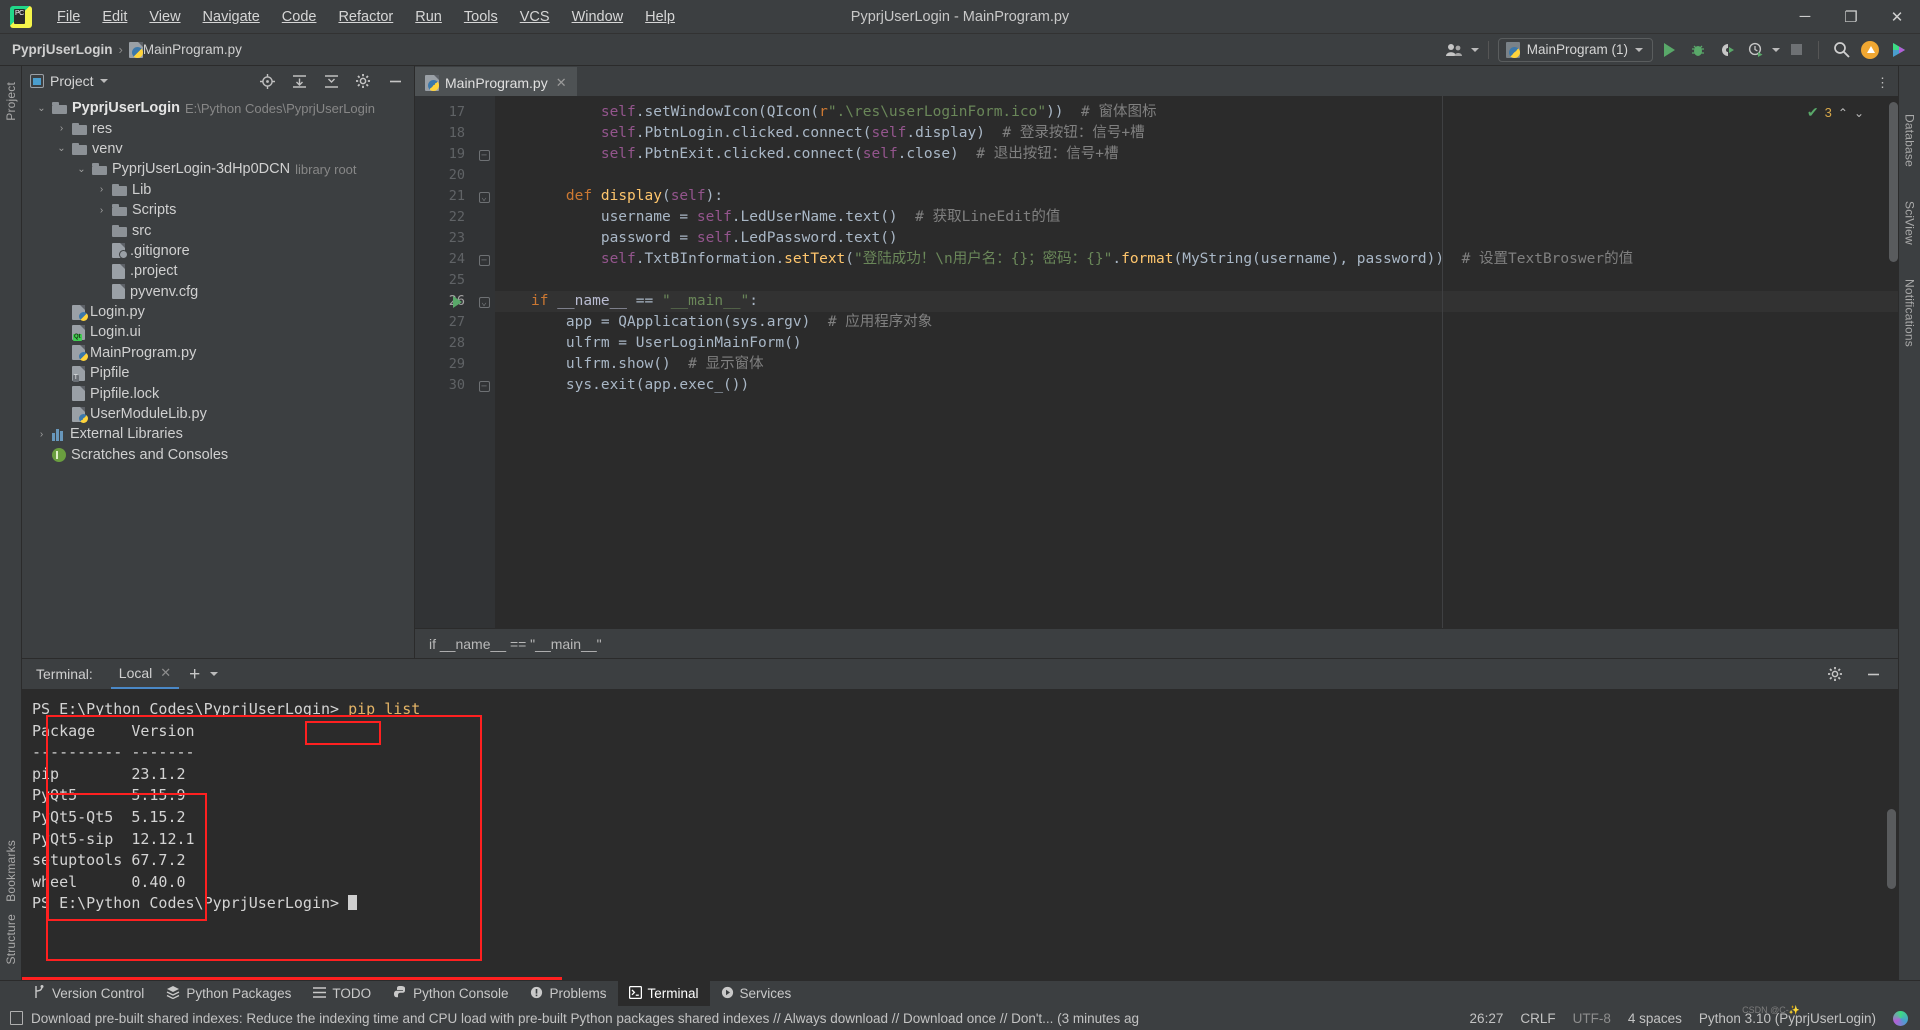  I want to click on locate-icon, so click(267, 81).